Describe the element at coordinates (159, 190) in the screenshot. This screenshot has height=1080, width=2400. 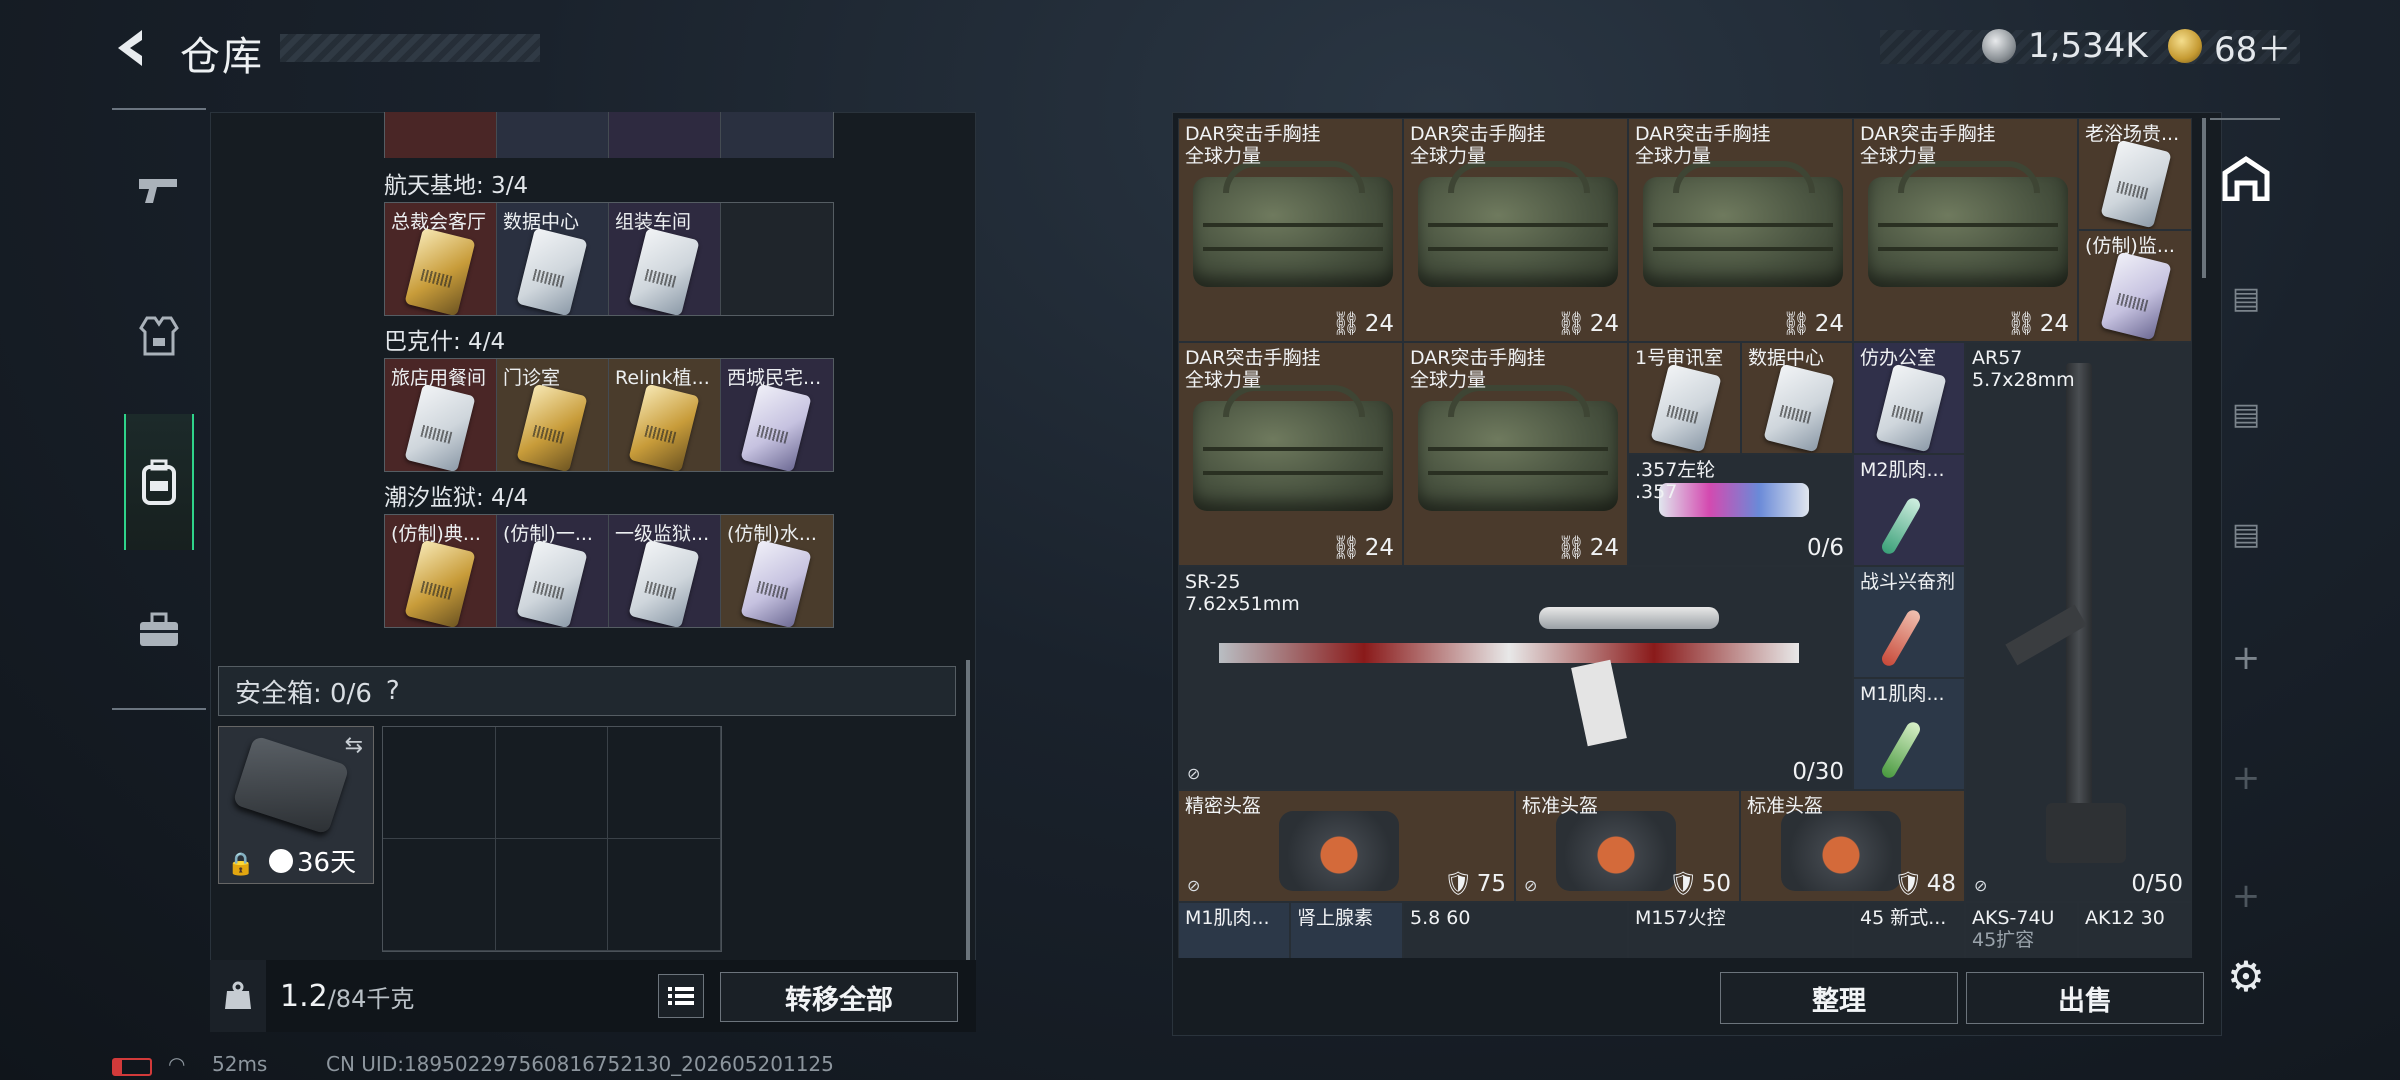
I see `nav-weapons` at that location.